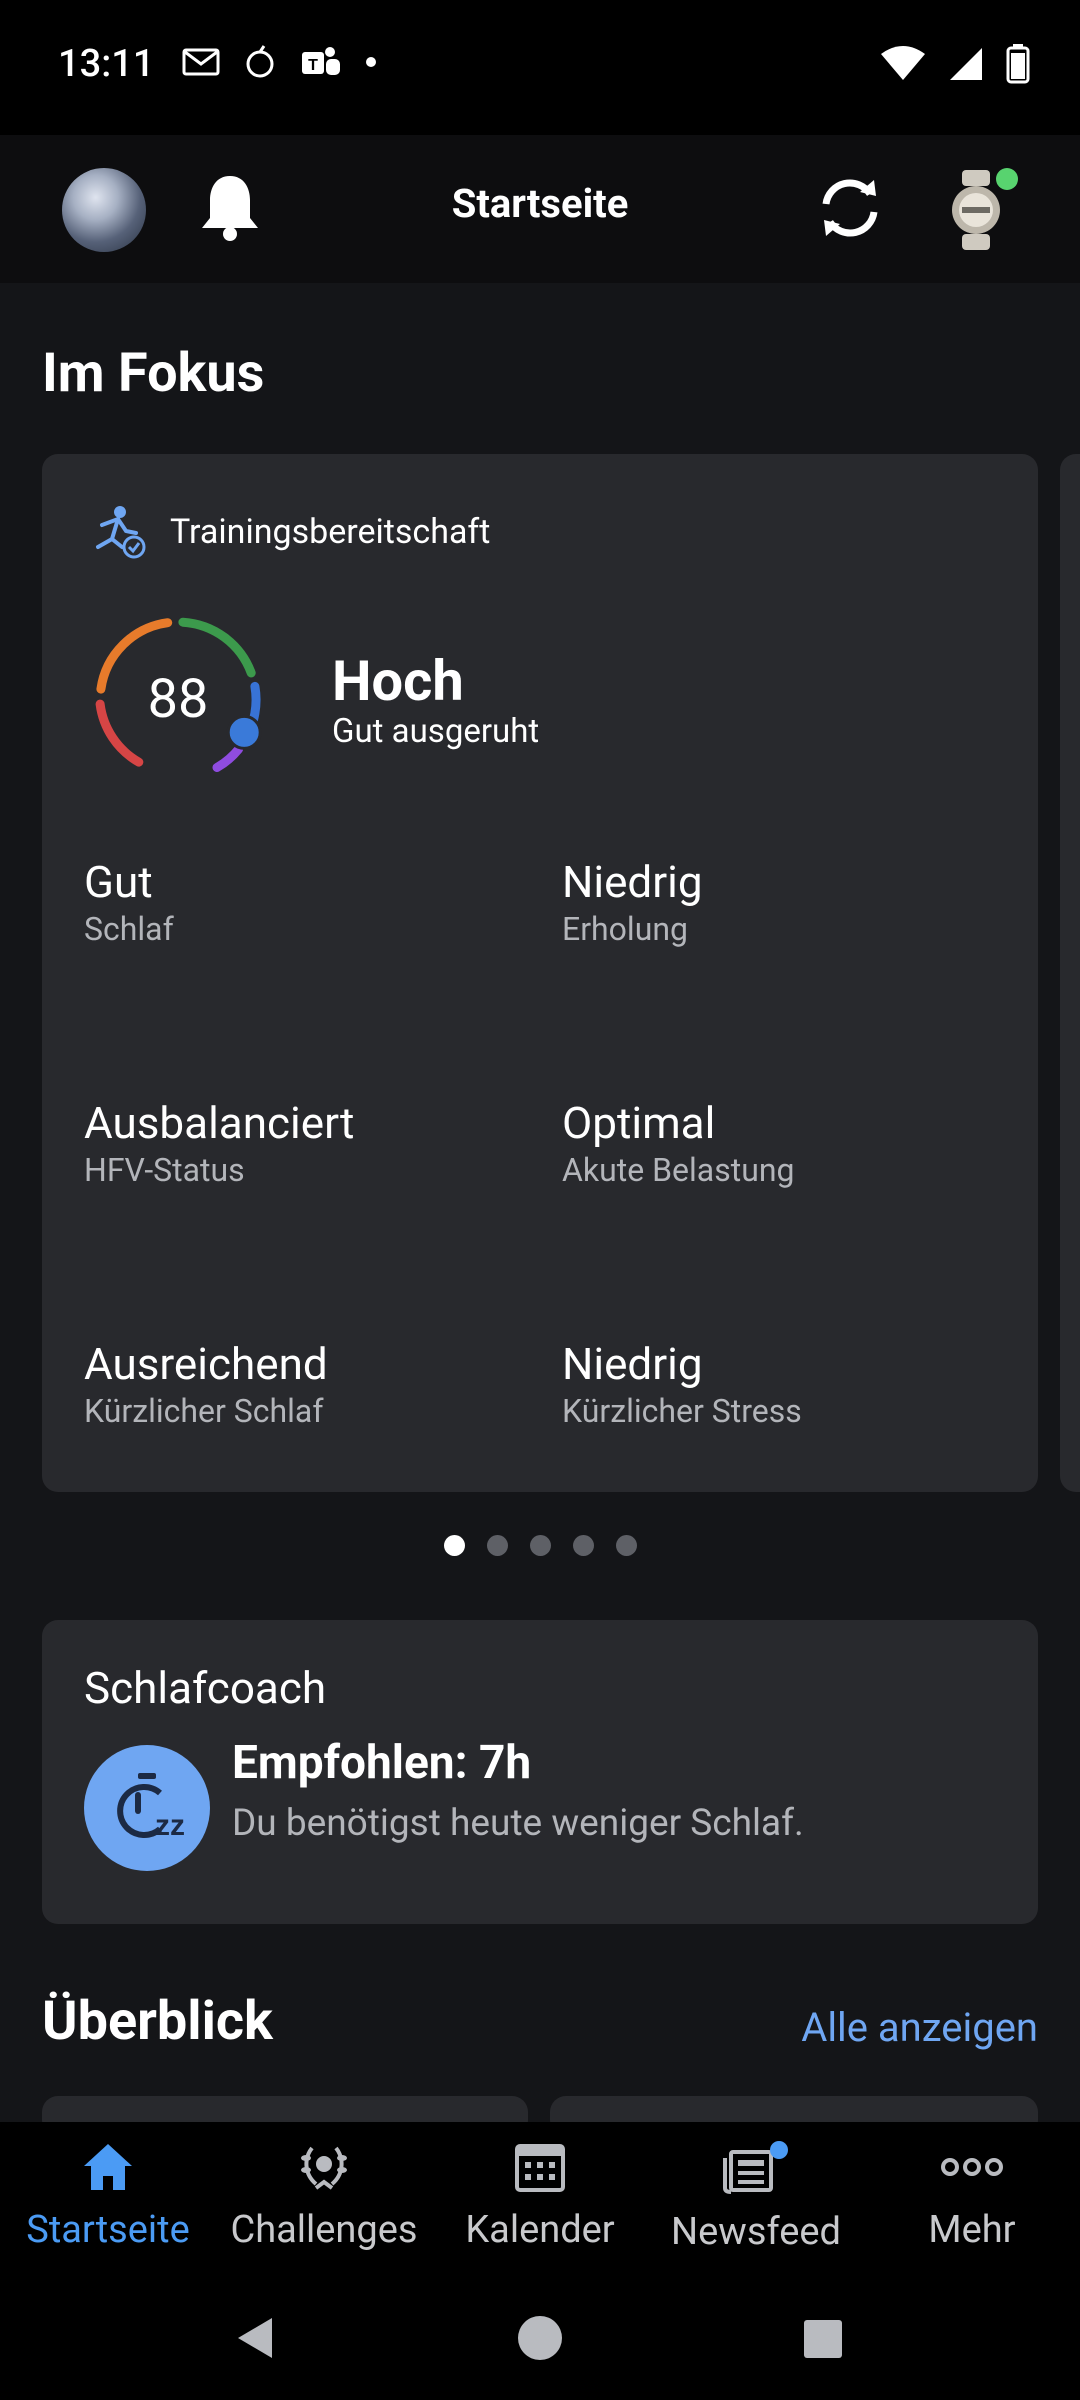 The width and height of the screenshot is (1080, 2400). Describe the element at coordinates (540, 2168) in the screenshot. I see `calendar-icon` at that location.